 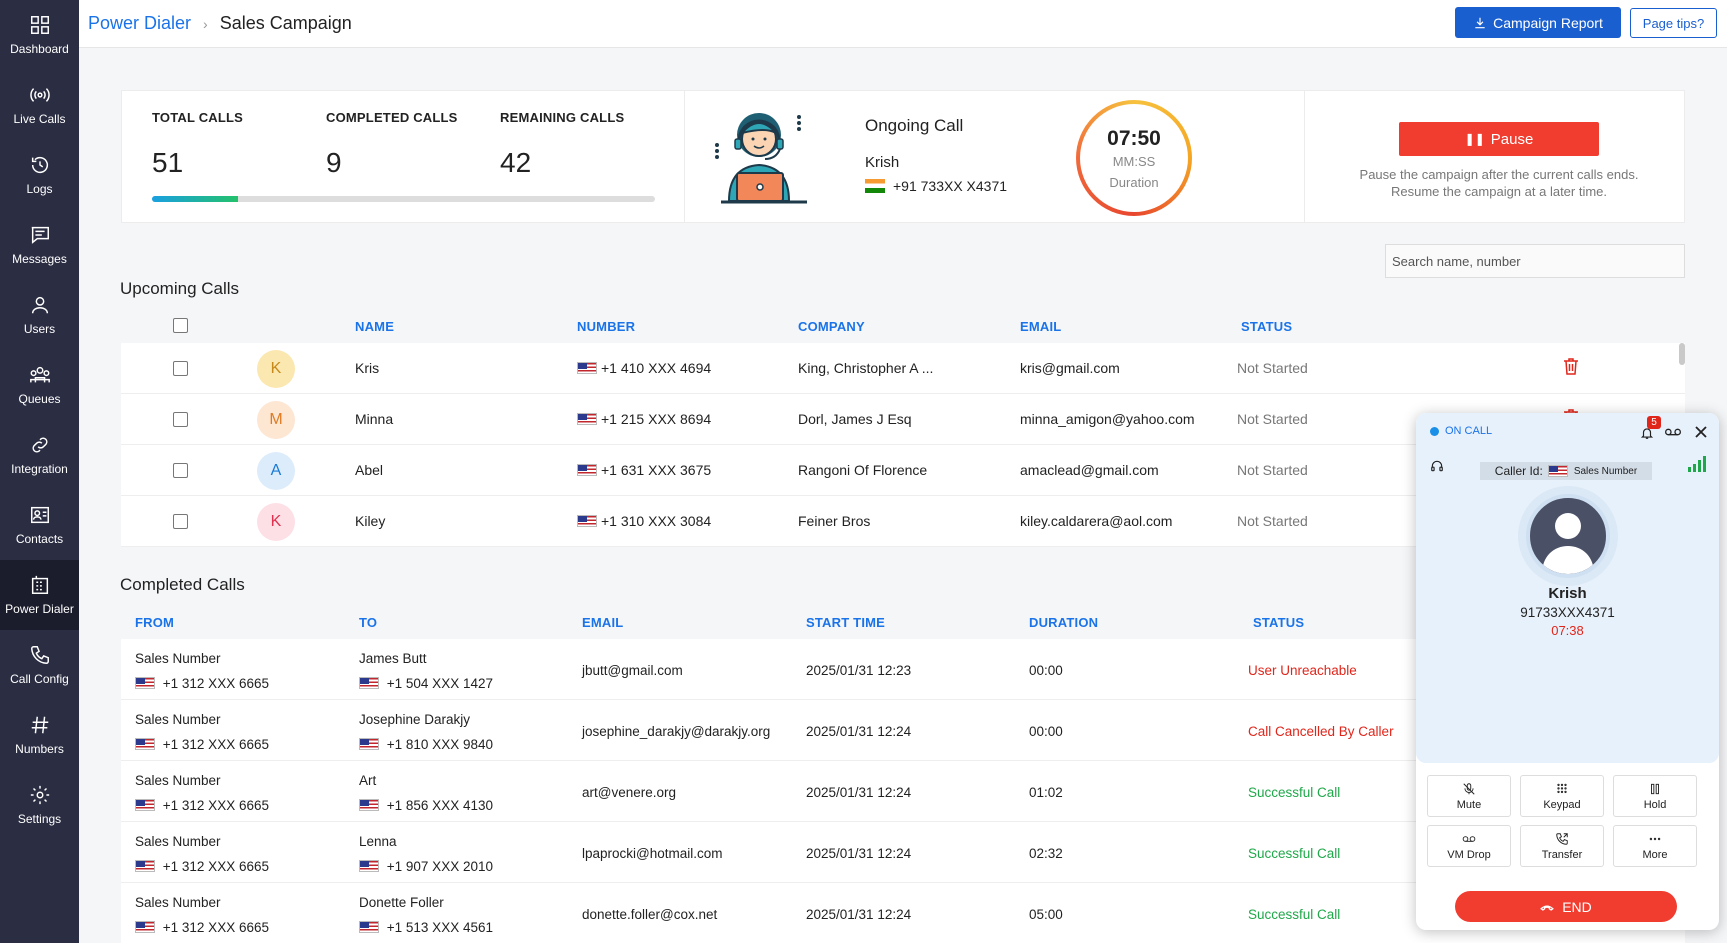 I want to click on pause-icon, so click(x=1655, y=788).